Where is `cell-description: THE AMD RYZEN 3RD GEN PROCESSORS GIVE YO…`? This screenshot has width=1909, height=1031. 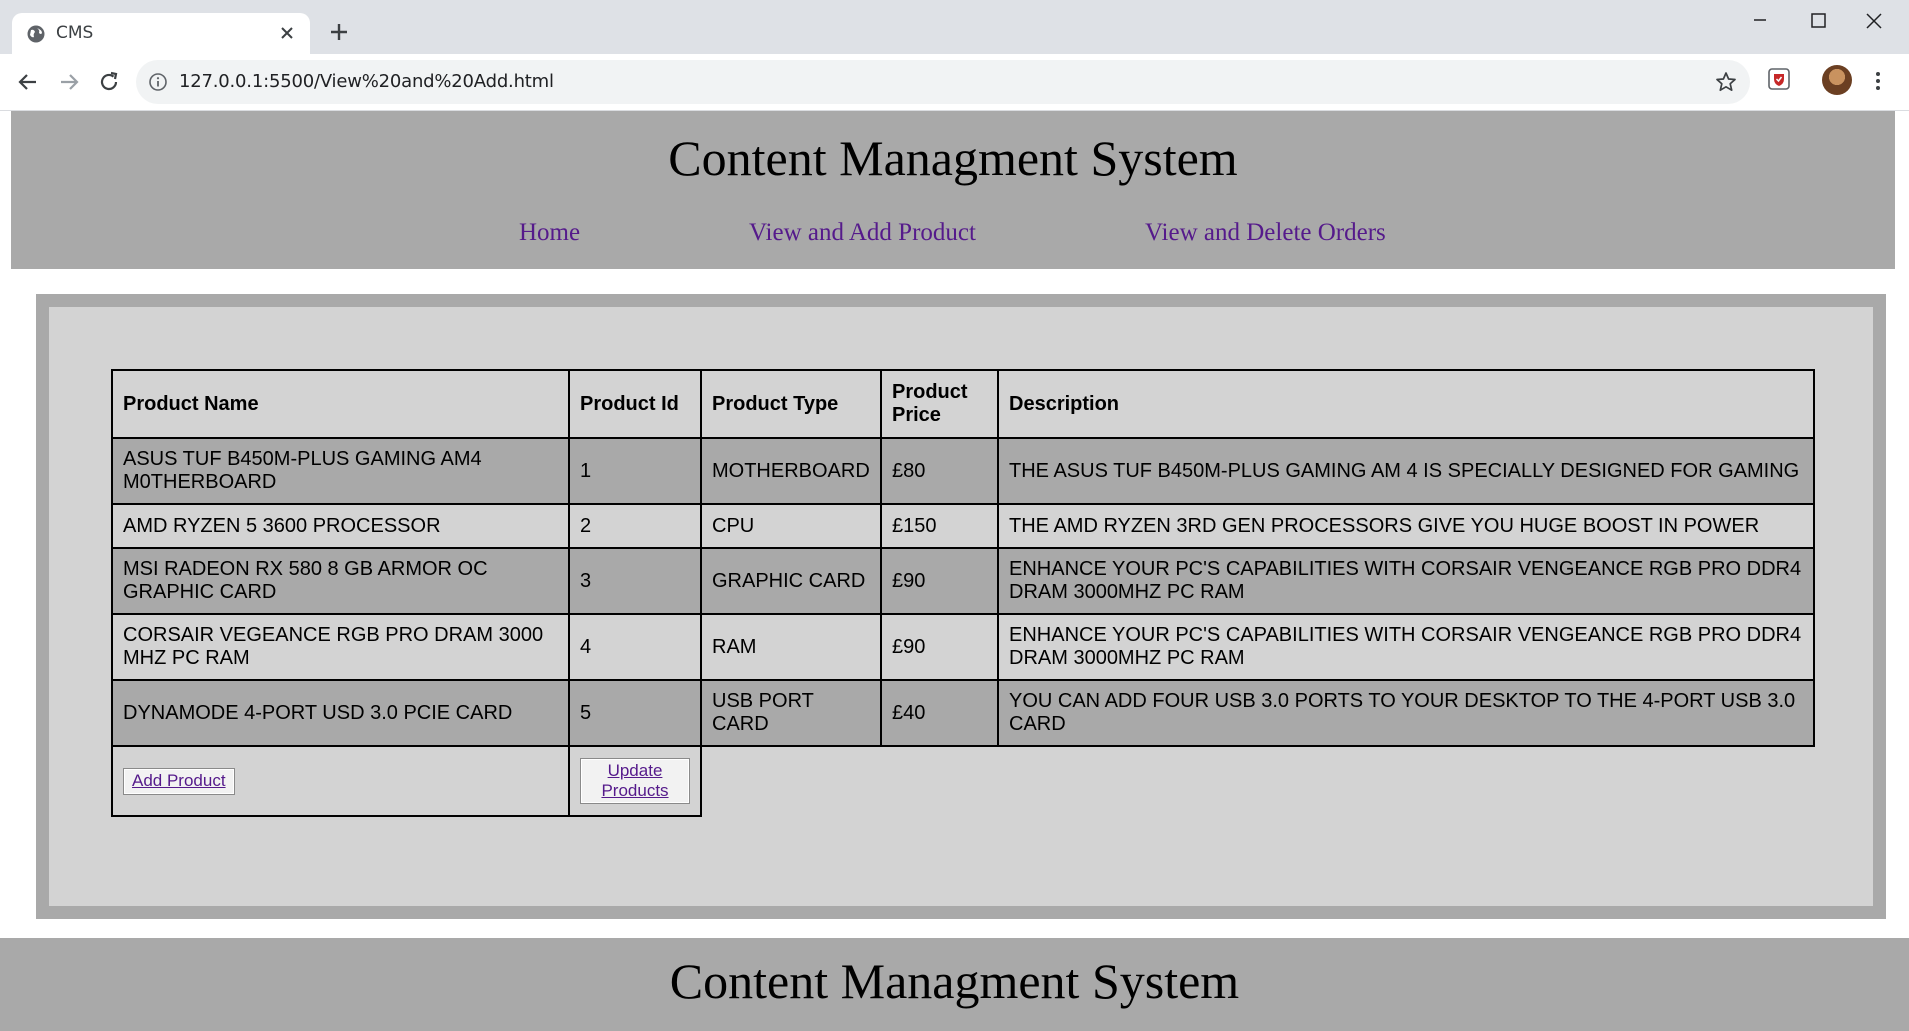 cell-description: THE AMD RYZEN 3RD GEN PROCESSORS GIVE YO… is located at coordinates (1406, 526).